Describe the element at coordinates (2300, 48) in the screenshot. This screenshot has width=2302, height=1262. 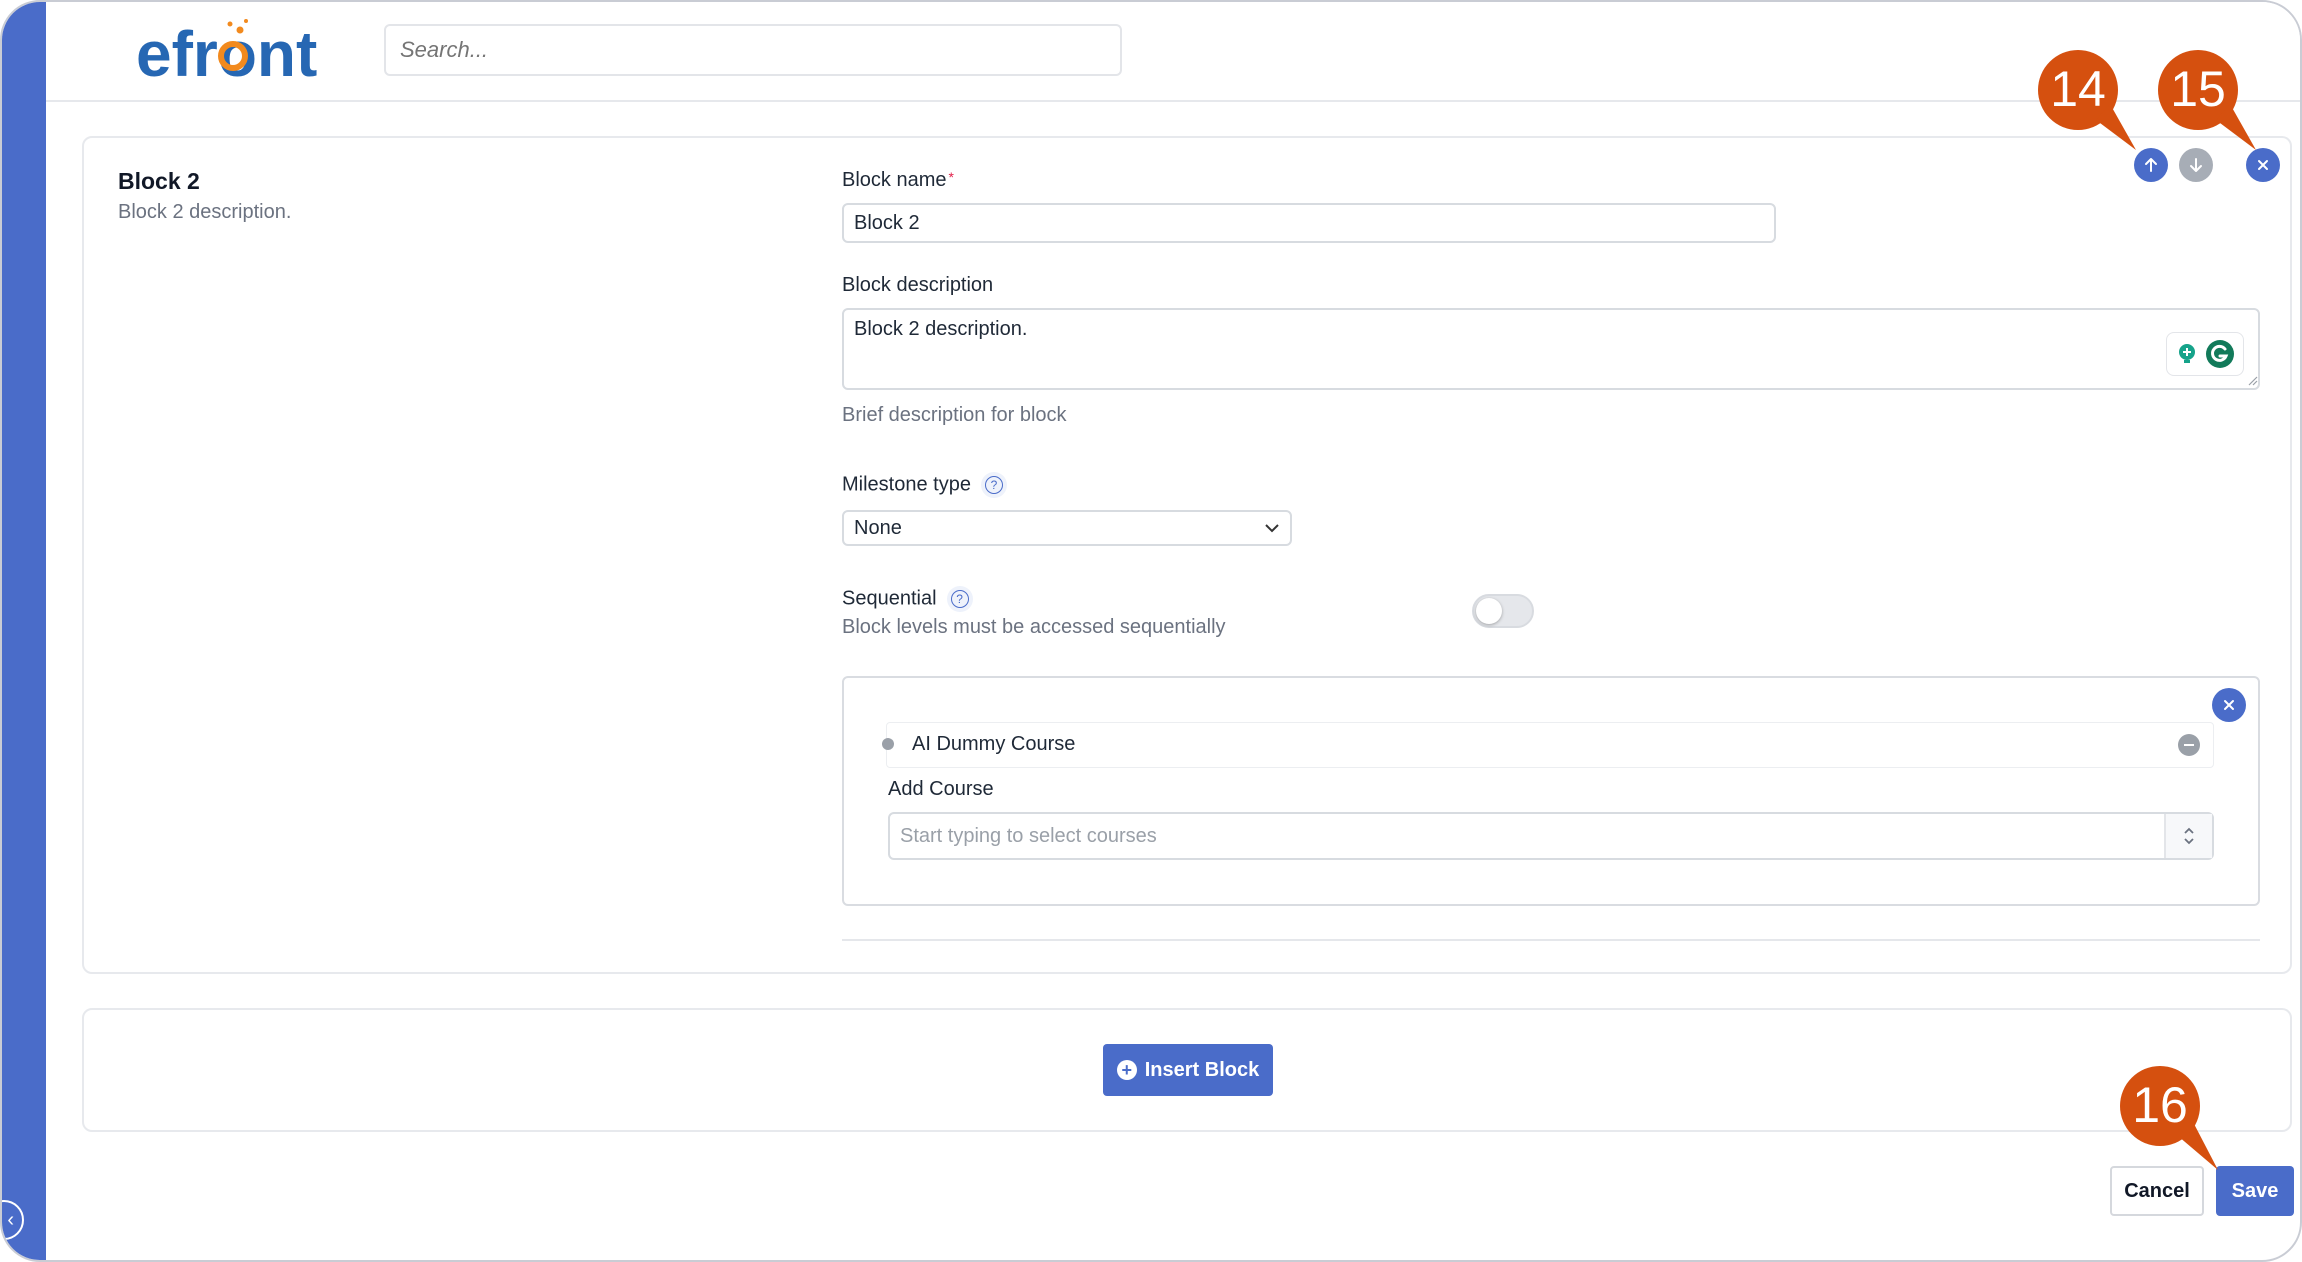
I see `bell-icon` at that location.